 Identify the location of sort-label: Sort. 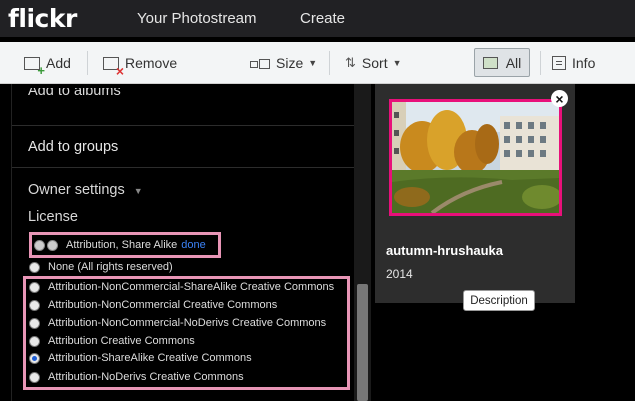
(374, 63).